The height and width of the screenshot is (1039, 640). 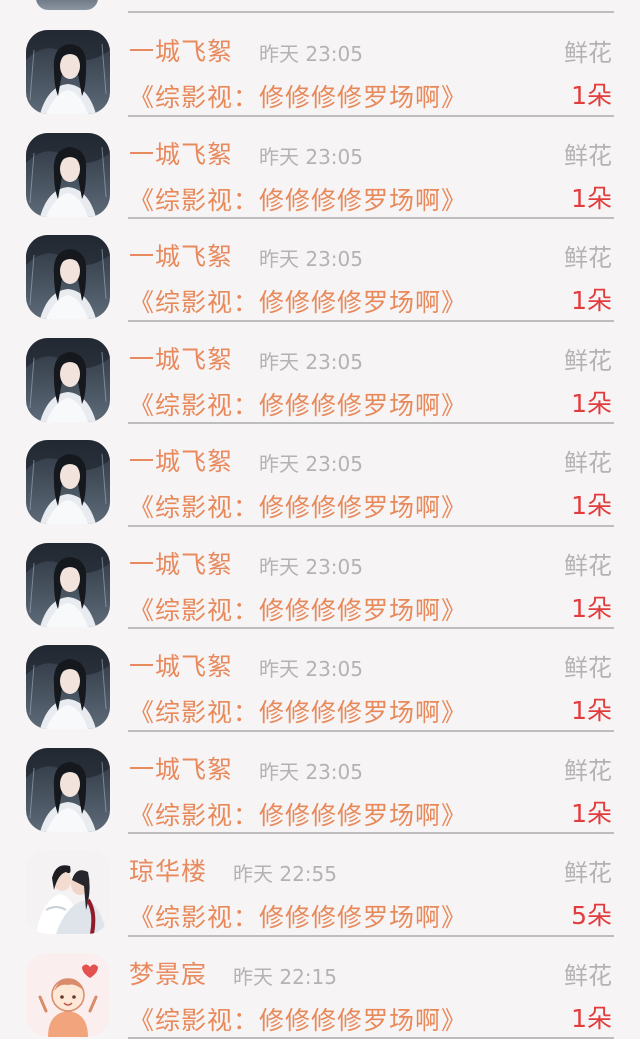 What do you see at coordinates (320, 7) in the screenshot?
I see `previous-row-sliver` at bounding box center [320, 7].